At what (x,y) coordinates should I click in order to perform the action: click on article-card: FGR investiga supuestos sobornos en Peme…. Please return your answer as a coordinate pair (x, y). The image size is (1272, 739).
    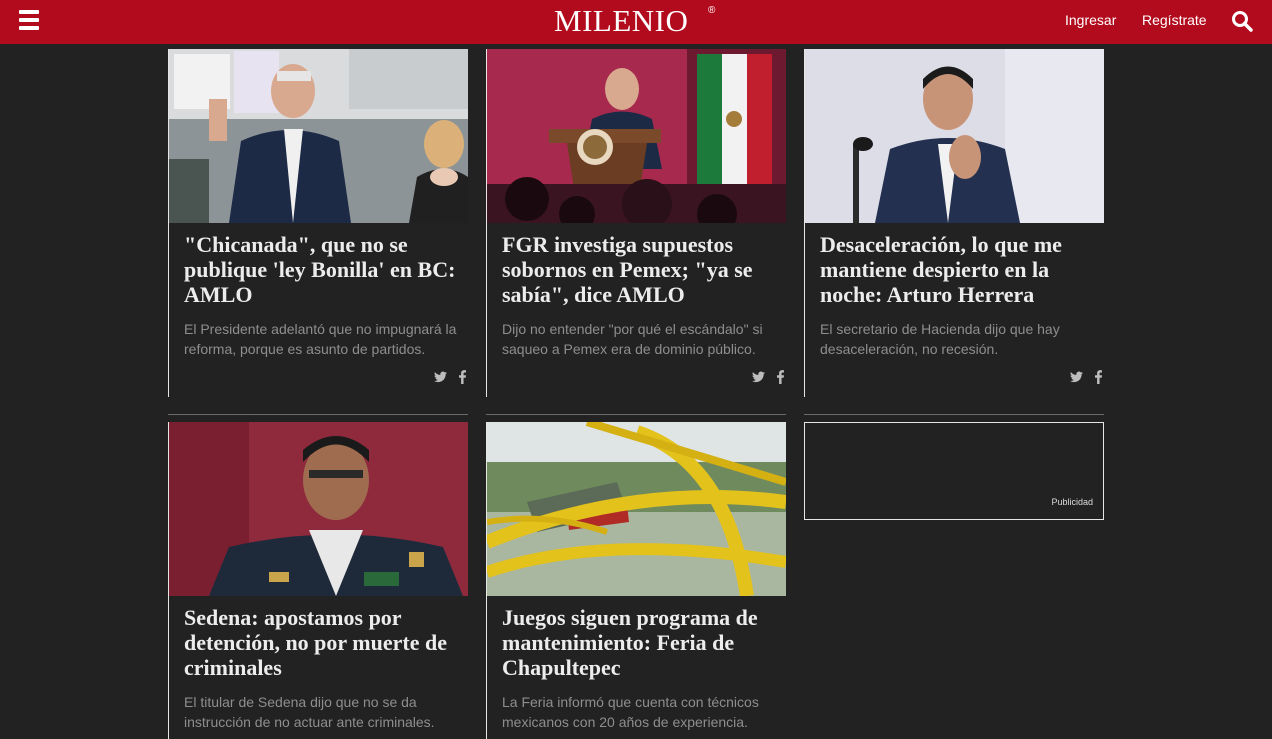
    Looking at the image, I should click on (636, 223).